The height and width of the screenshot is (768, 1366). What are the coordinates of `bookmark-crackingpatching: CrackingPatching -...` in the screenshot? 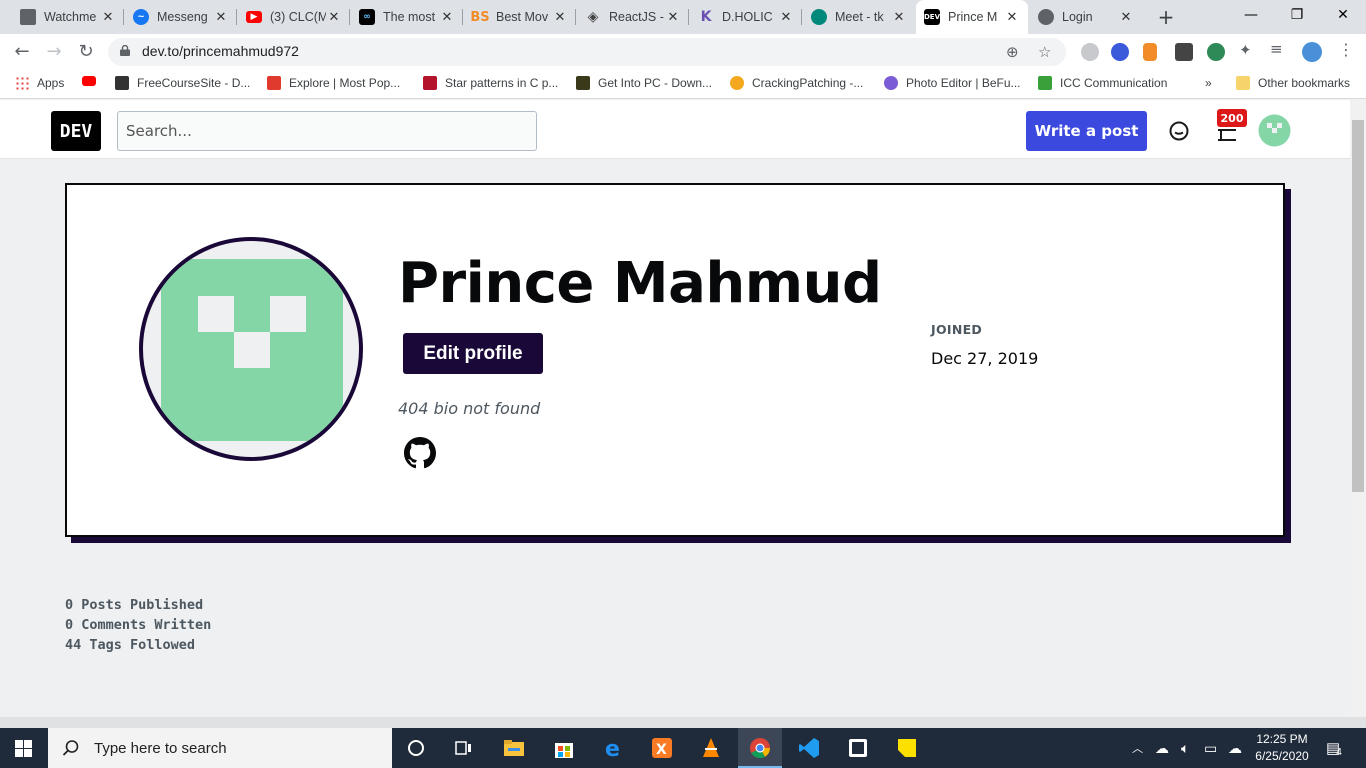 It's located at (796, 83).